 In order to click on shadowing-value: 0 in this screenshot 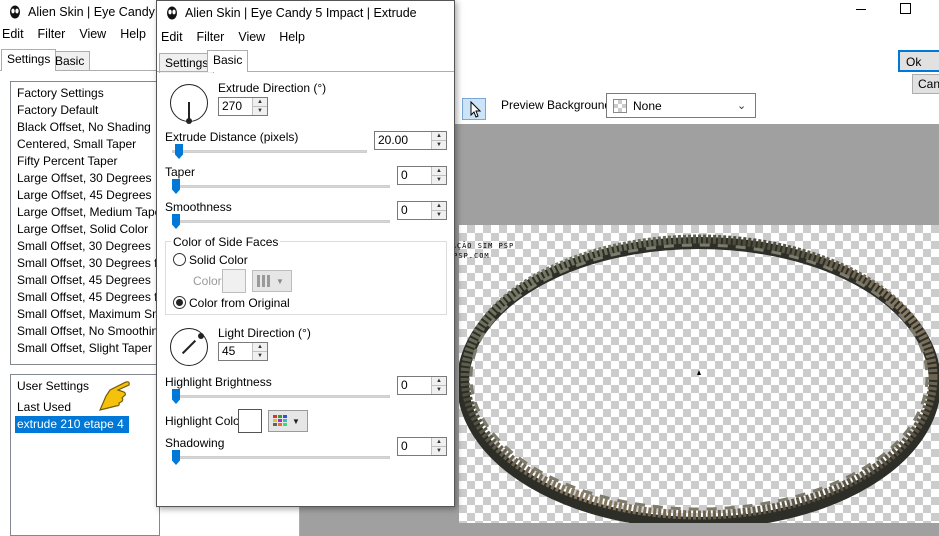, I will do `click(414, 446)`.